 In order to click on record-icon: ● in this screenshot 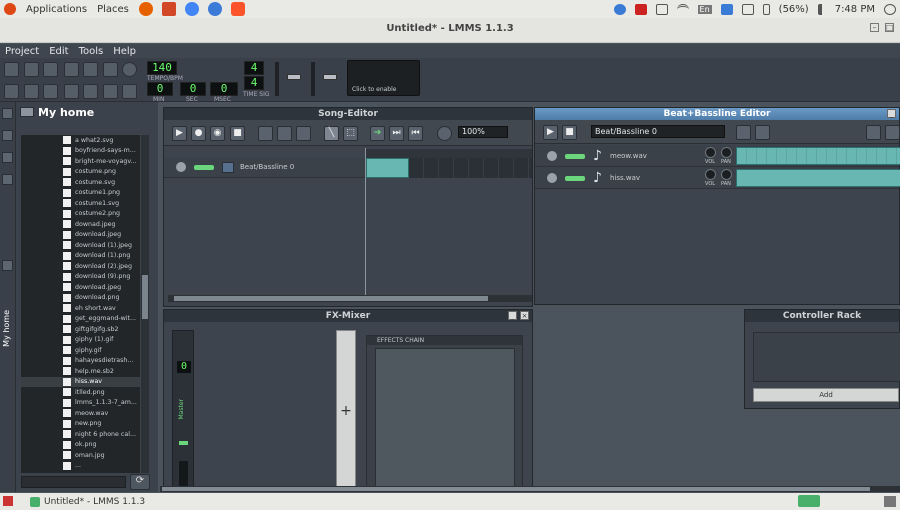, I will do `click(198, 133)`.